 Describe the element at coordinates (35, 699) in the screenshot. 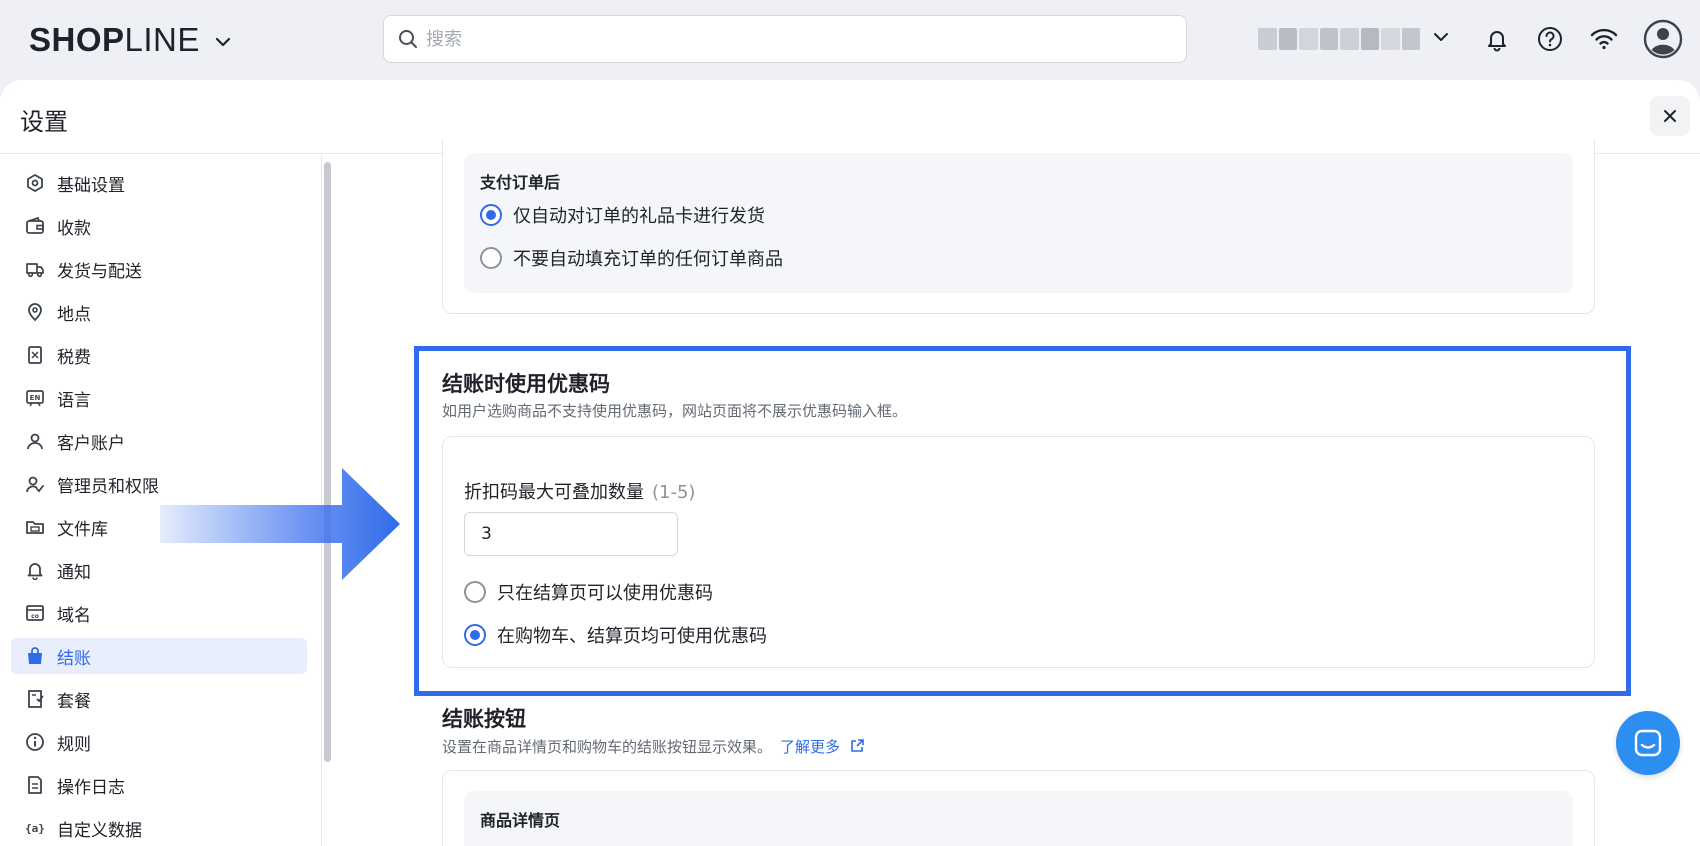

I see `plan-icon` at that location.